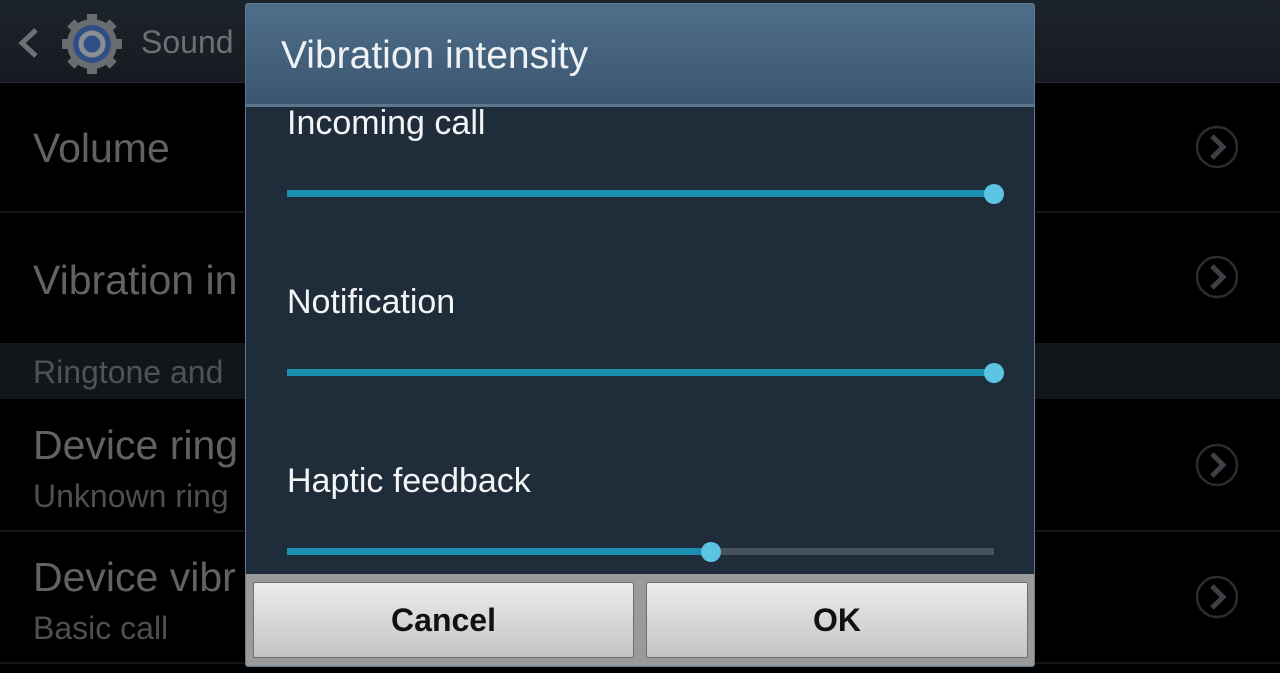  What do you see at coordinates (640, 55) in the screenshot?
I see `dialog-header: Vibration intensity` at bounding box center [640, 55].